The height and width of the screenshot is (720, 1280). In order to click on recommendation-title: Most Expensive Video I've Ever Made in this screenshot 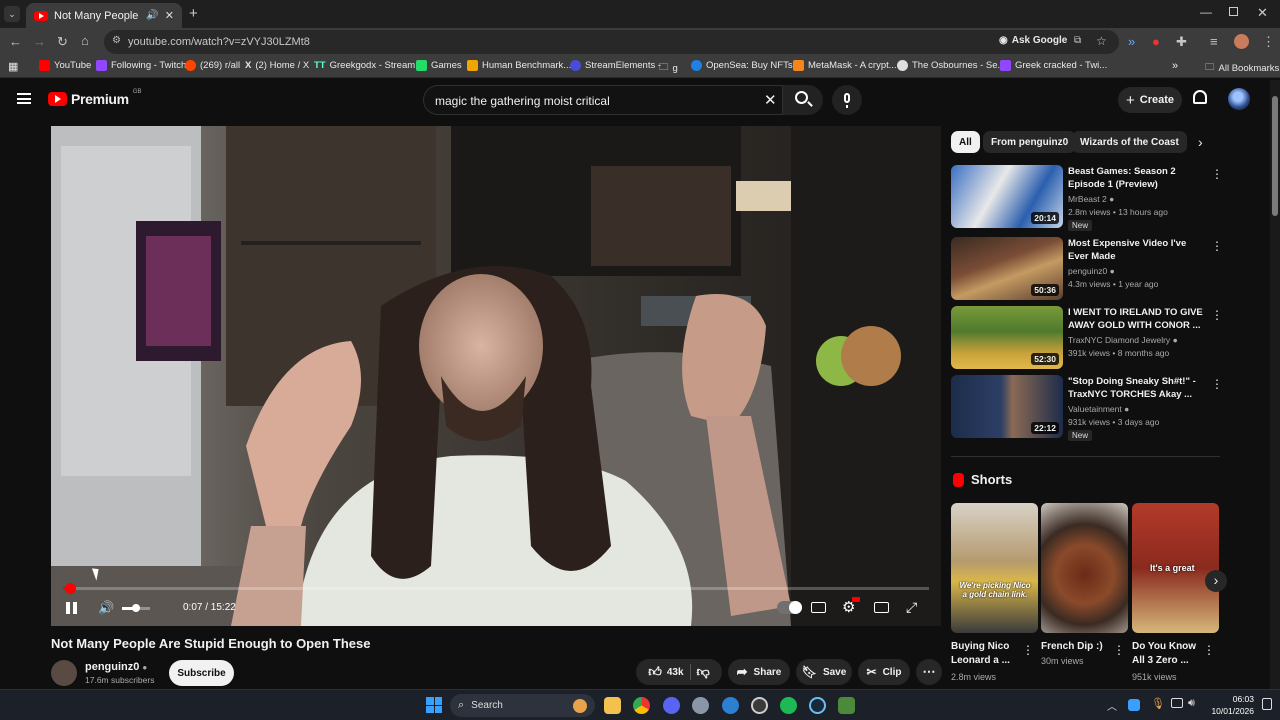, I will do `click(1135, 250)`.